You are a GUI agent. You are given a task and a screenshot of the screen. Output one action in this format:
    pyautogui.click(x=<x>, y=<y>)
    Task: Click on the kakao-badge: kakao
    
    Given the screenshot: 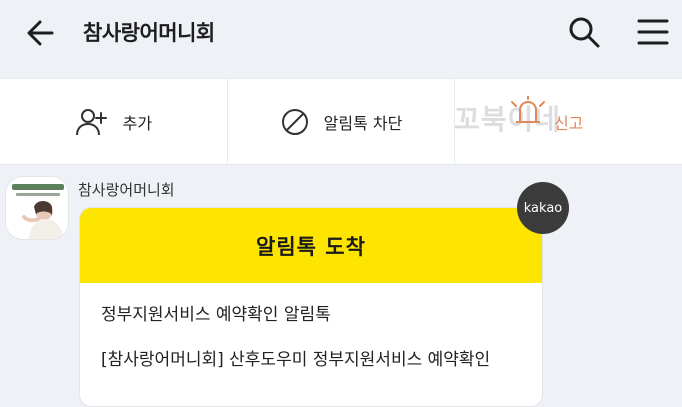 What is the action you would take?
    pyautogui.click(x=543, y=208)
    